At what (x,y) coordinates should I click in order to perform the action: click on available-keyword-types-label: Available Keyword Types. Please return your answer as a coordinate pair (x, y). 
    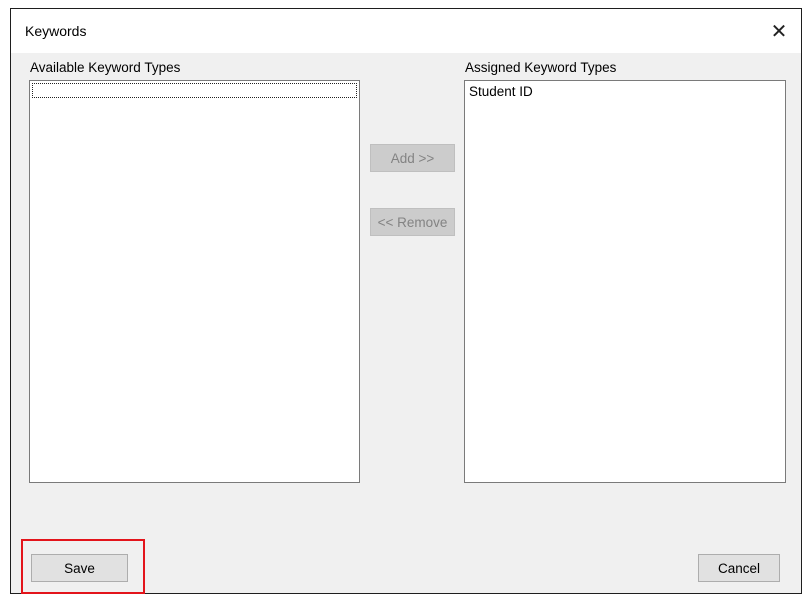
    Looking at the image, I should click on (105, 67).